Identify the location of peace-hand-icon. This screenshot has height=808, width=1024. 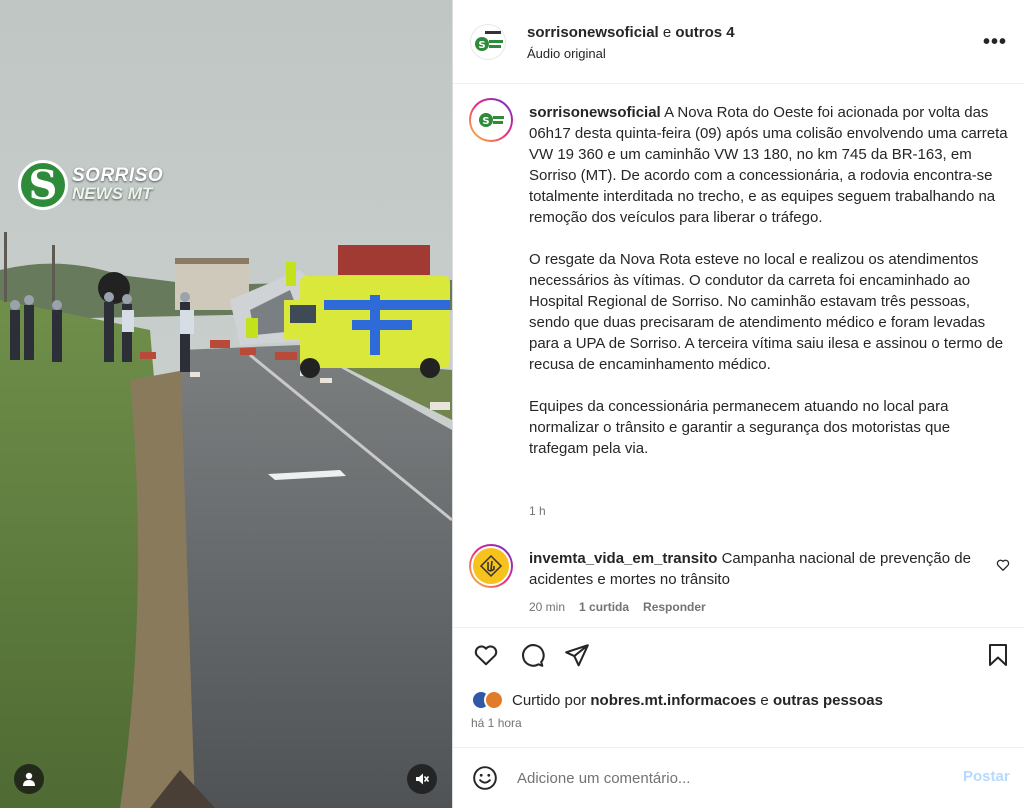
(491, 566).